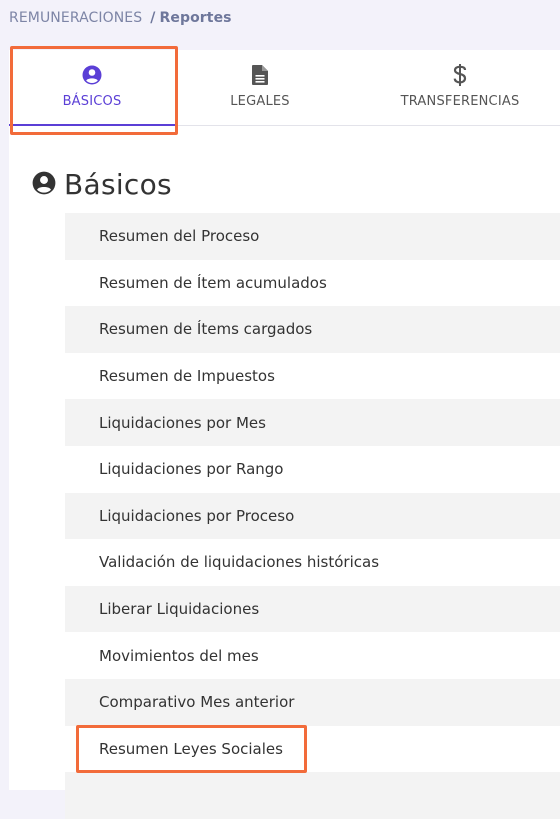 The image size is (560, 819). What do you see at coordinates (312, 376) in the screenshot?
I see `report-item-resumen-impuestos: Resumen de Impuestos` at bounding box center [312, 376].